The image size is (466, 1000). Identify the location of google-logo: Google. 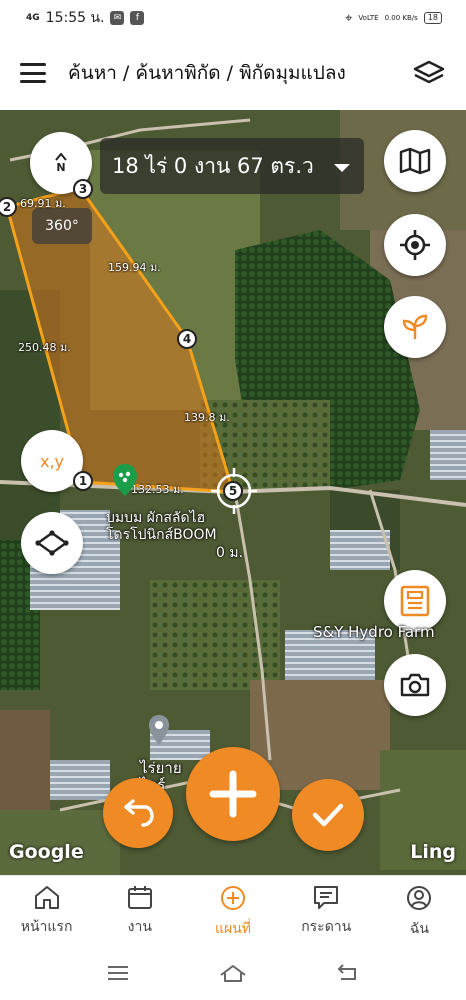
(46, 852).